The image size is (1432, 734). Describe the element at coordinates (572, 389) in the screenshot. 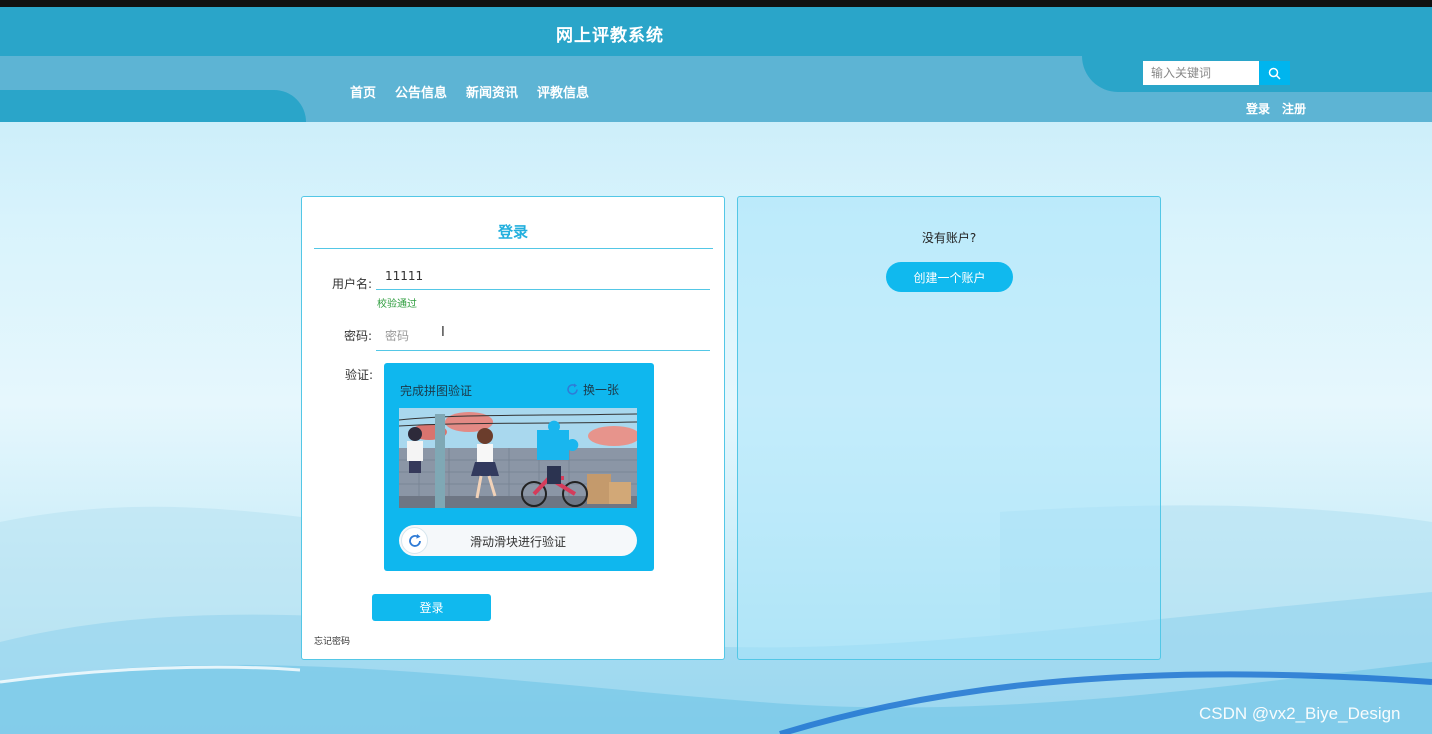

I see `refresh-icon` at that location.